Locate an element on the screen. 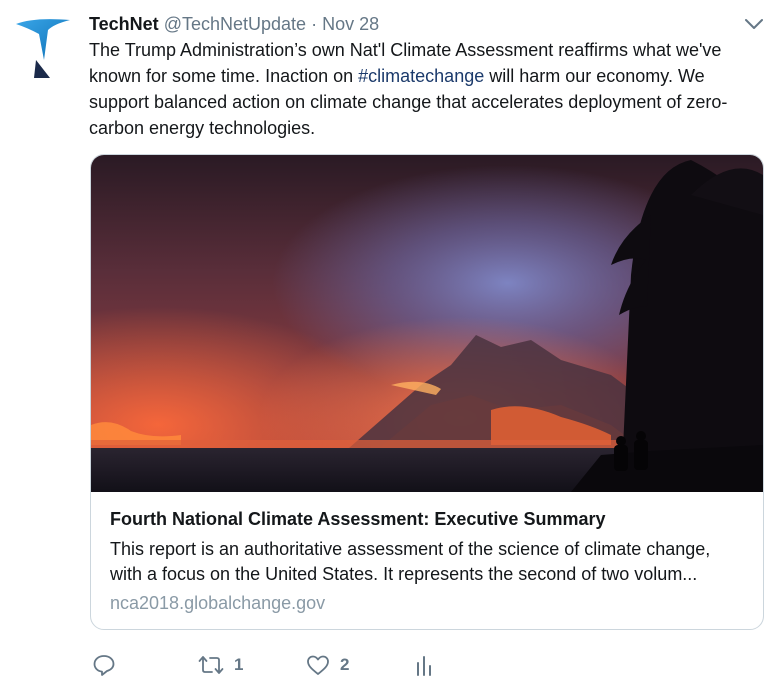  chevron-down-icon is located at coordinates (754, 24).